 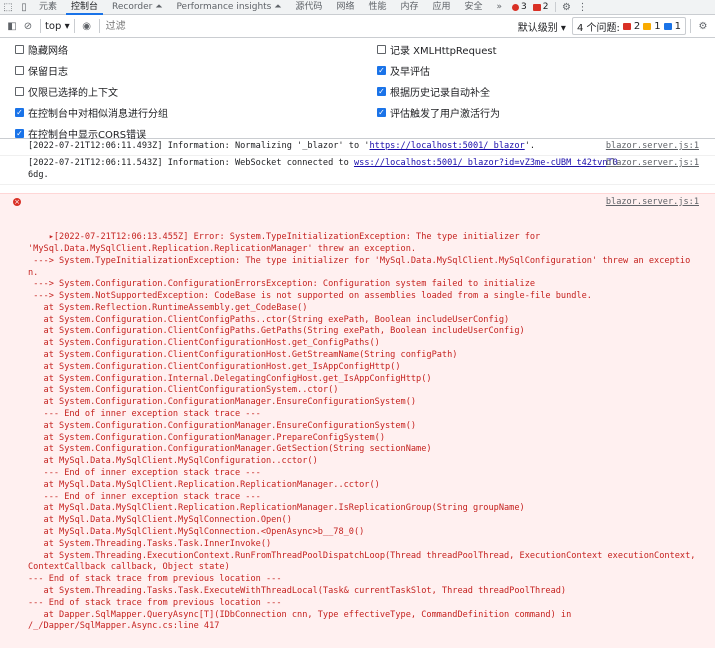 What do you see at coordinates (440, 93) in the screenshot?
I see `setting-label: 根据历史记录自动补全` at bounding box center [440, 93].